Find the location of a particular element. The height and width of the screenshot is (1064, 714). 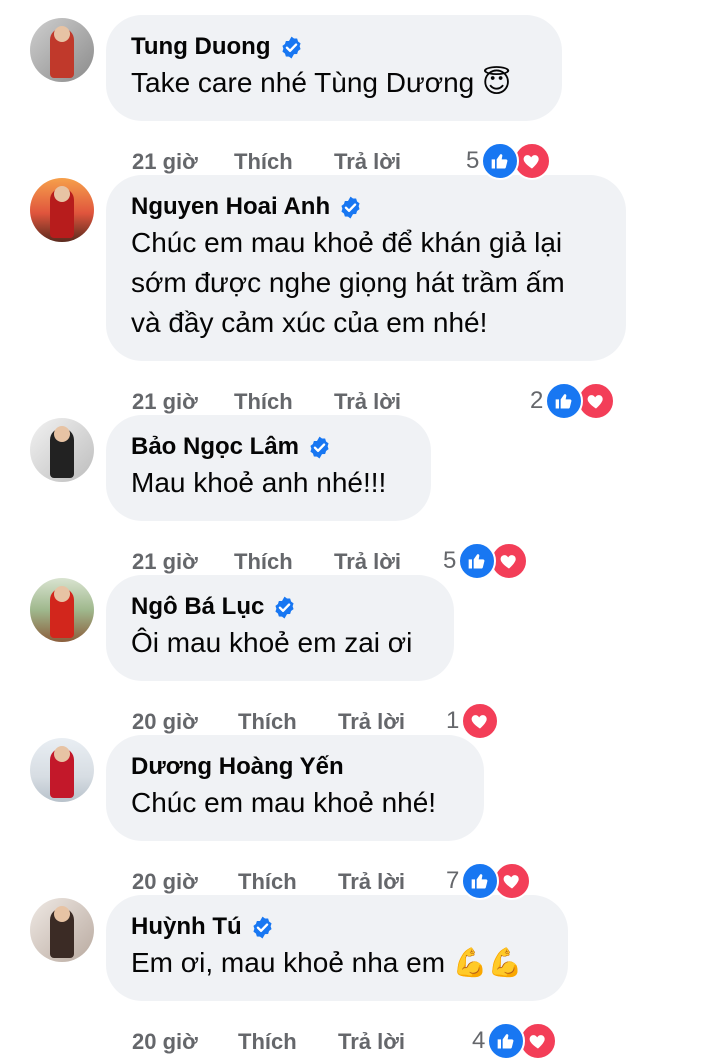

reaction-count: 4 is located at coordinates (479, 1040).